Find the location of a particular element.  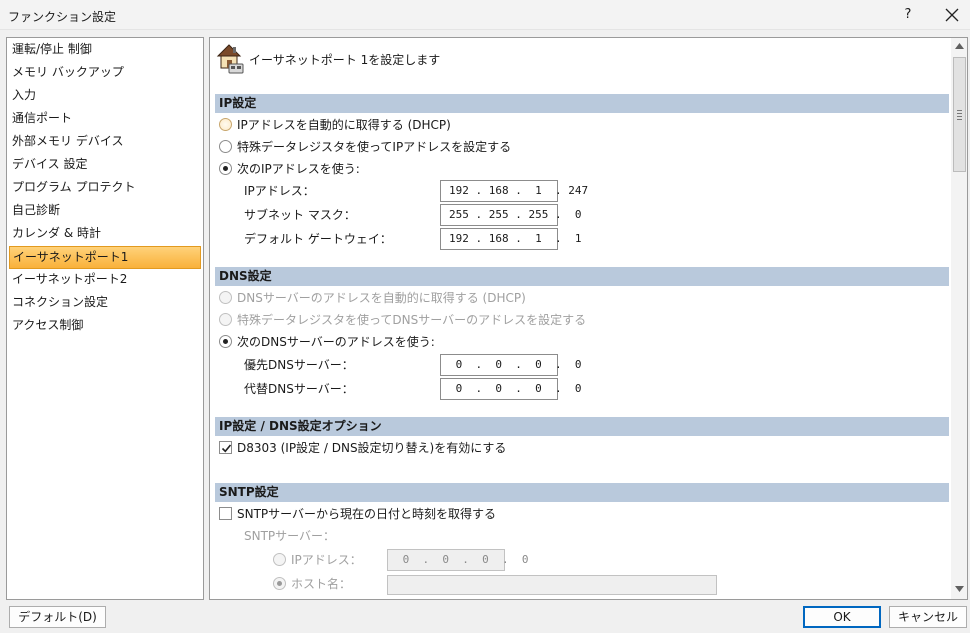

subnet-mask-label: サブネット マスク： is located at coordinates (300, 215).